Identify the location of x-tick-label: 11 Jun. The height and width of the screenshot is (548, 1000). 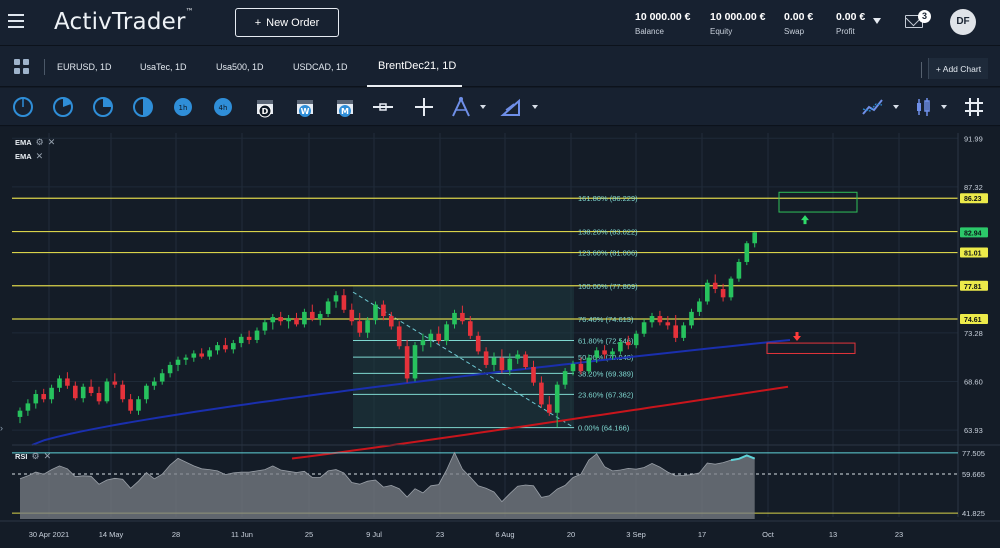
(242, 534).